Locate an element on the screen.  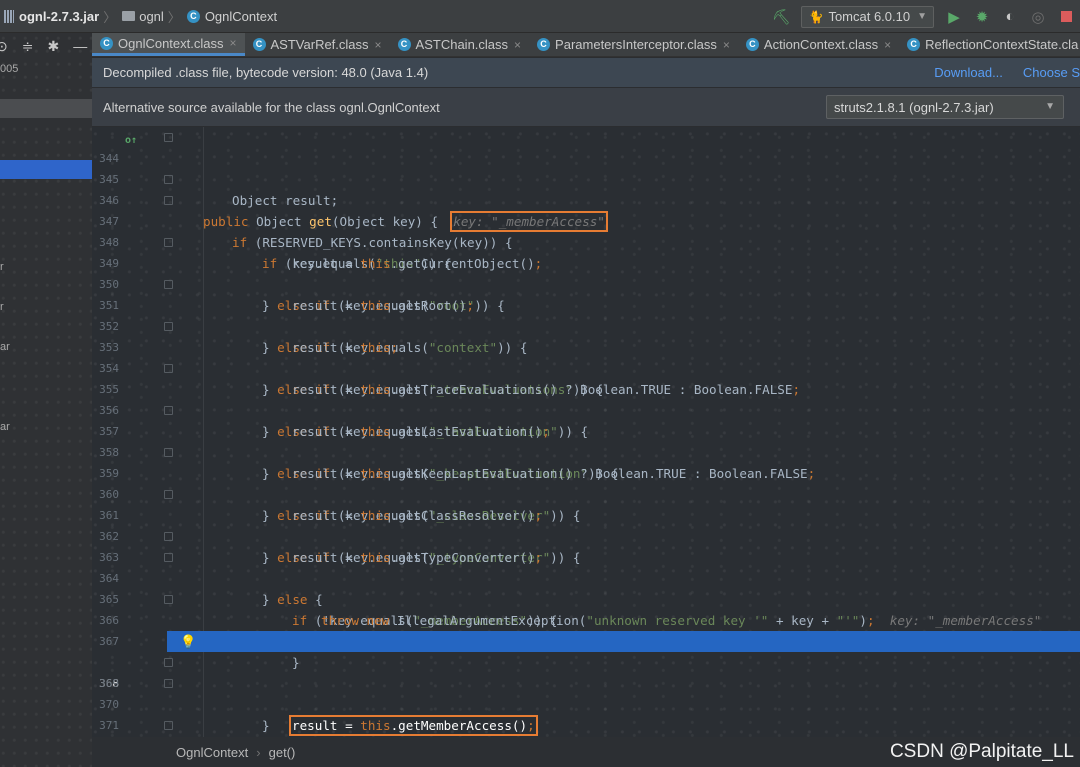
tab-label: ActionContext.class is located at coordinates (821, 44).